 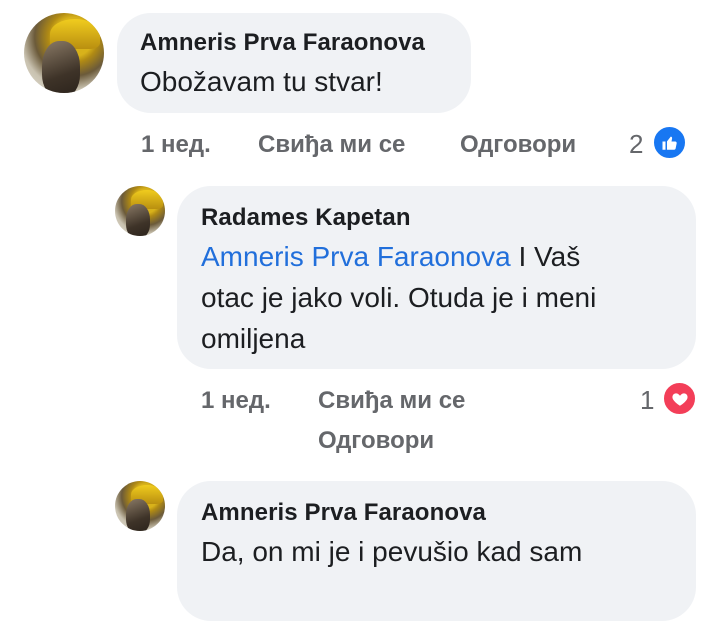 I want to click on reaction-count: 2, so click(x=636, y=144).